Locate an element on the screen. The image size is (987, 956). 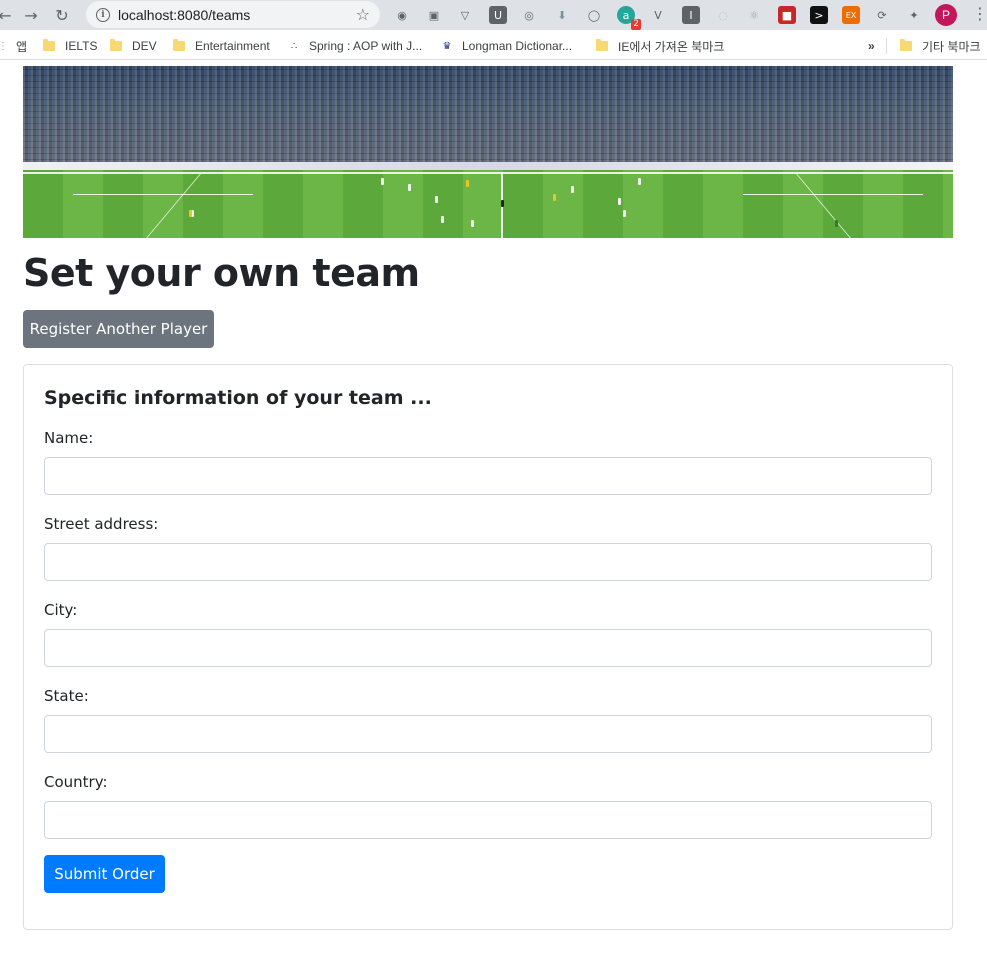
bookmark-ielts: IELTS is located at coordinates (70, 46).